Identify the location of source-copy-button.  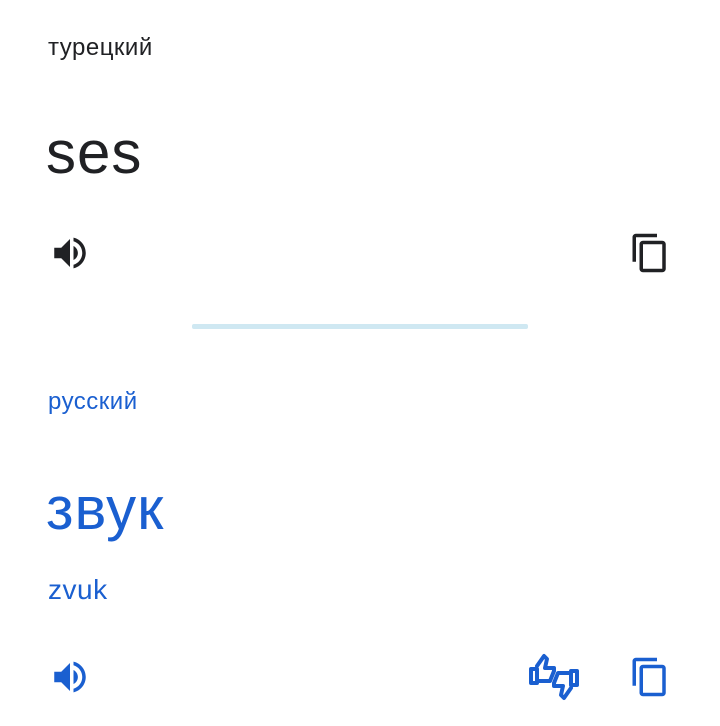
(650, 253).